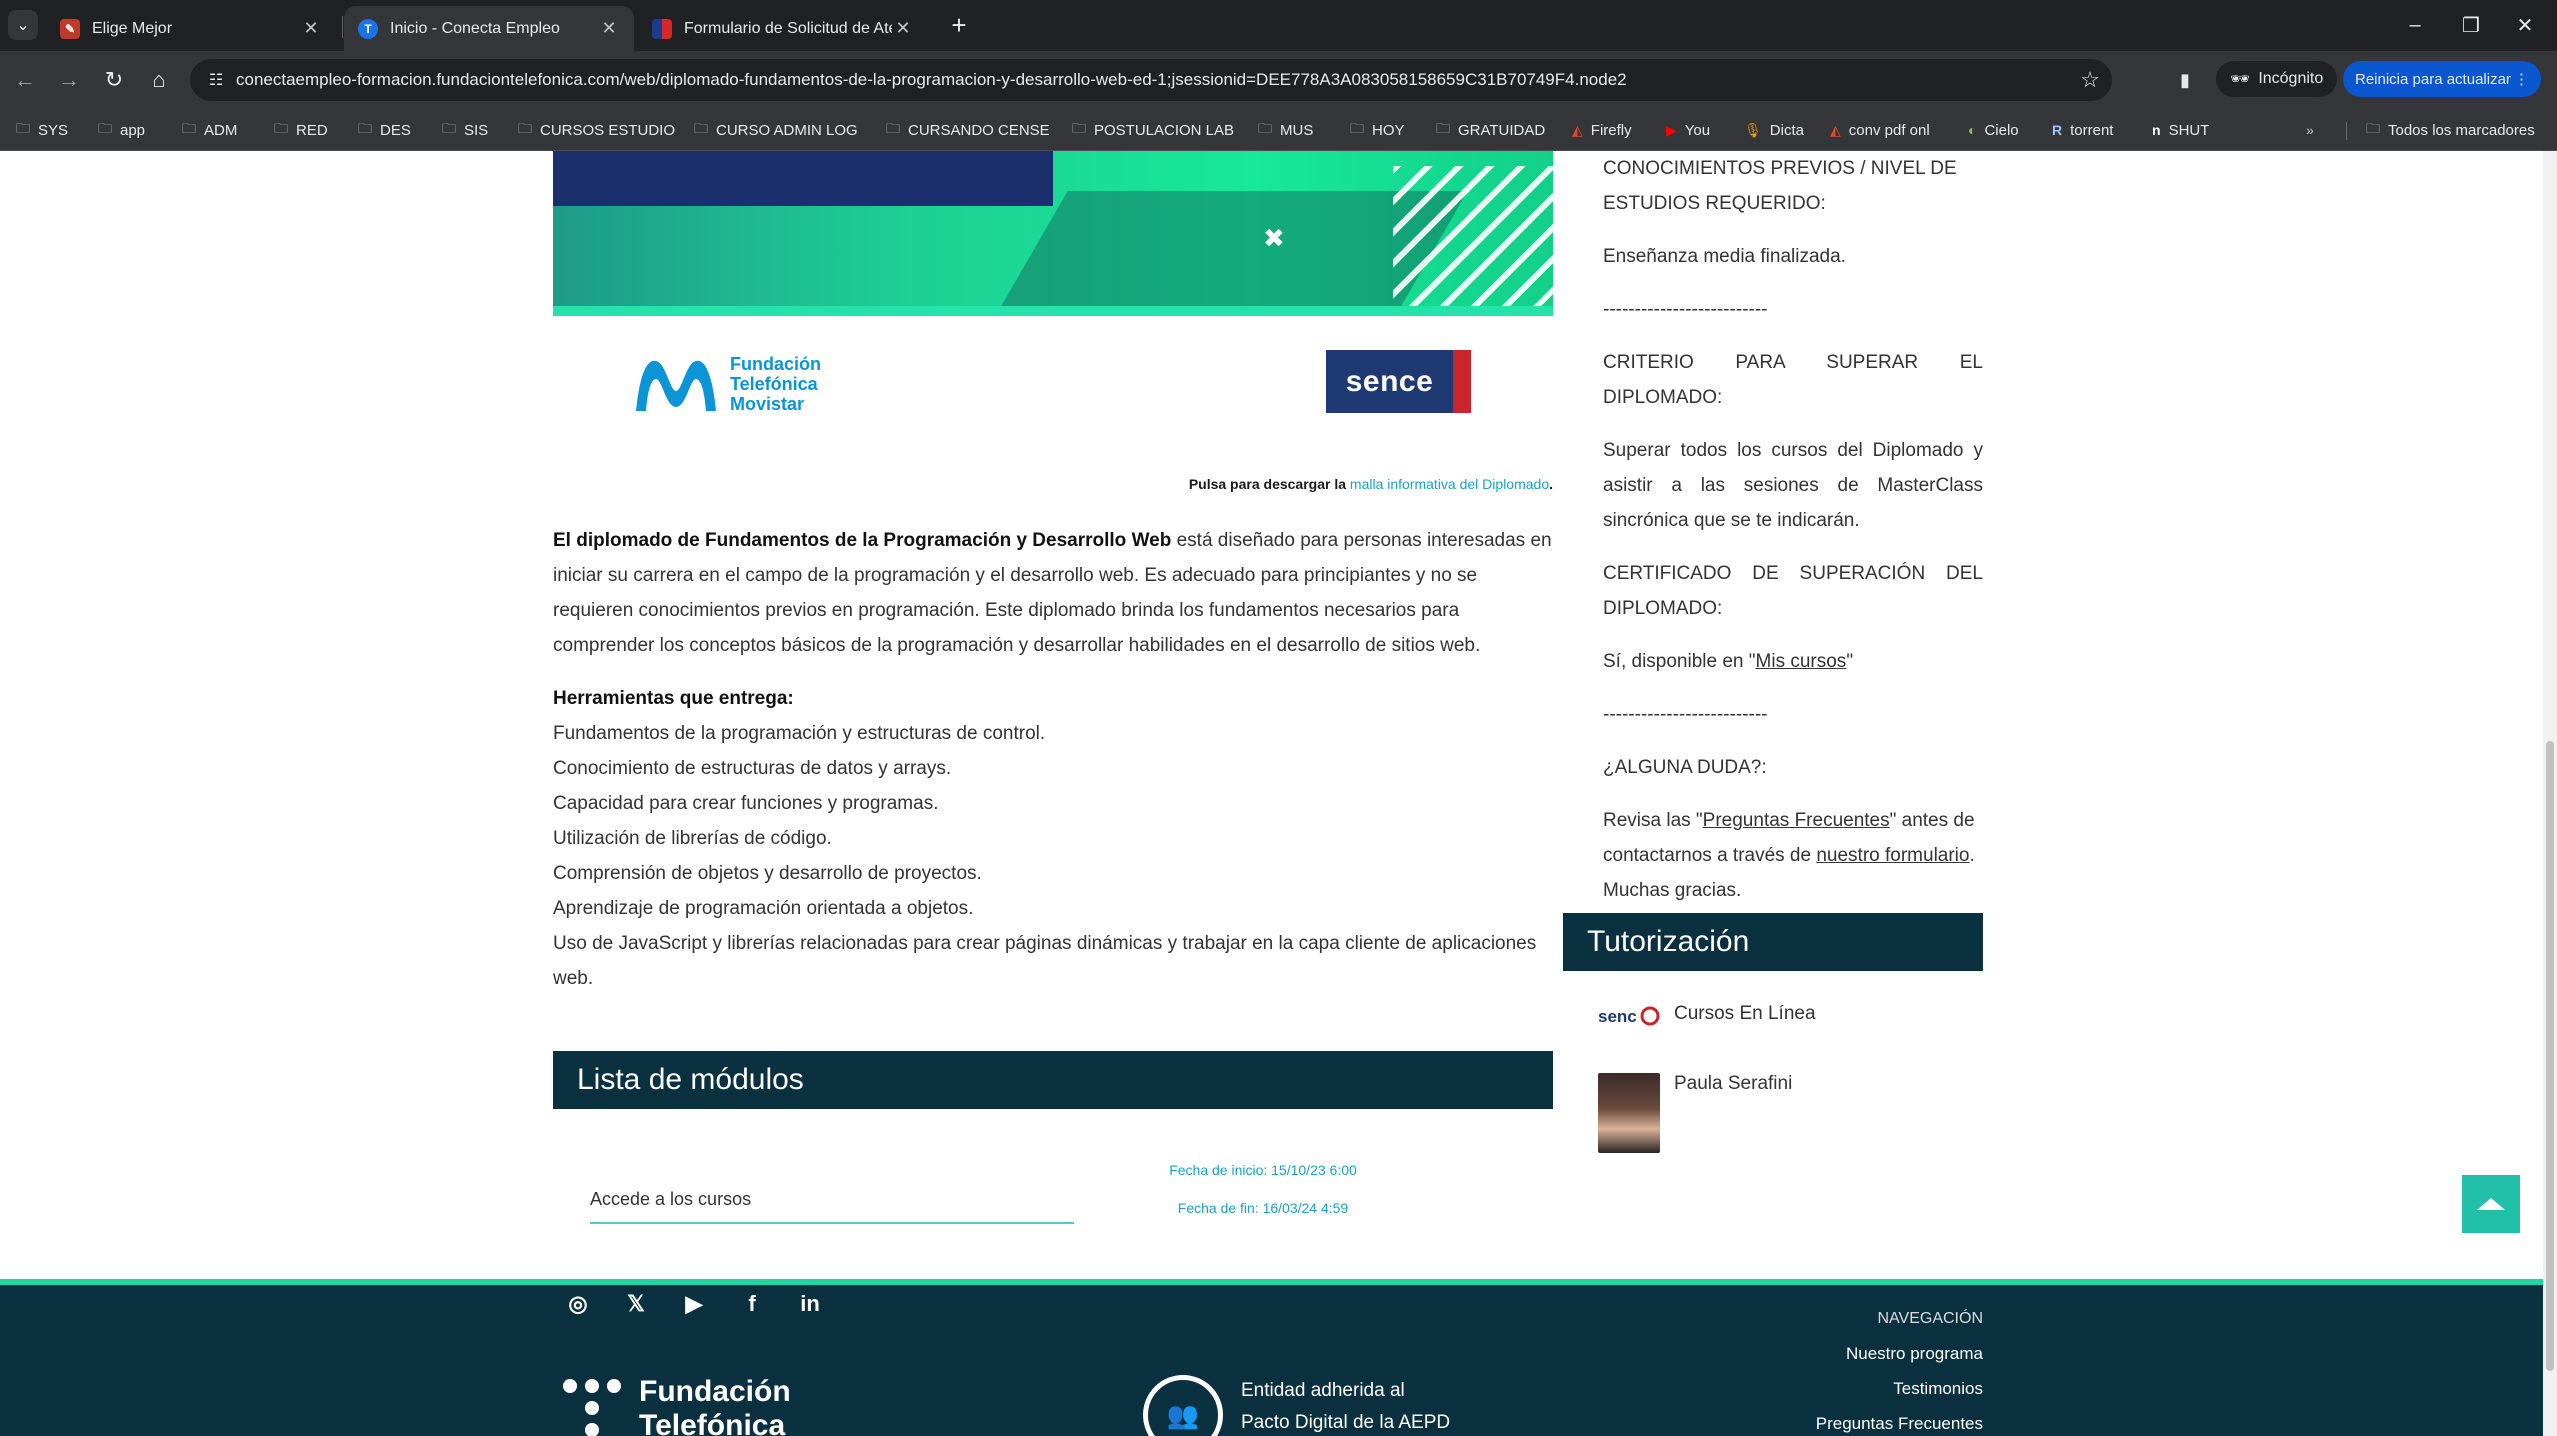 Image resolution: width=2557 pixels, height=1436 pixels. Describe the element at coordinates (1449, 484) in the screenshot. I see `download-malla-link: malla informativa del Diplomado` at that location.